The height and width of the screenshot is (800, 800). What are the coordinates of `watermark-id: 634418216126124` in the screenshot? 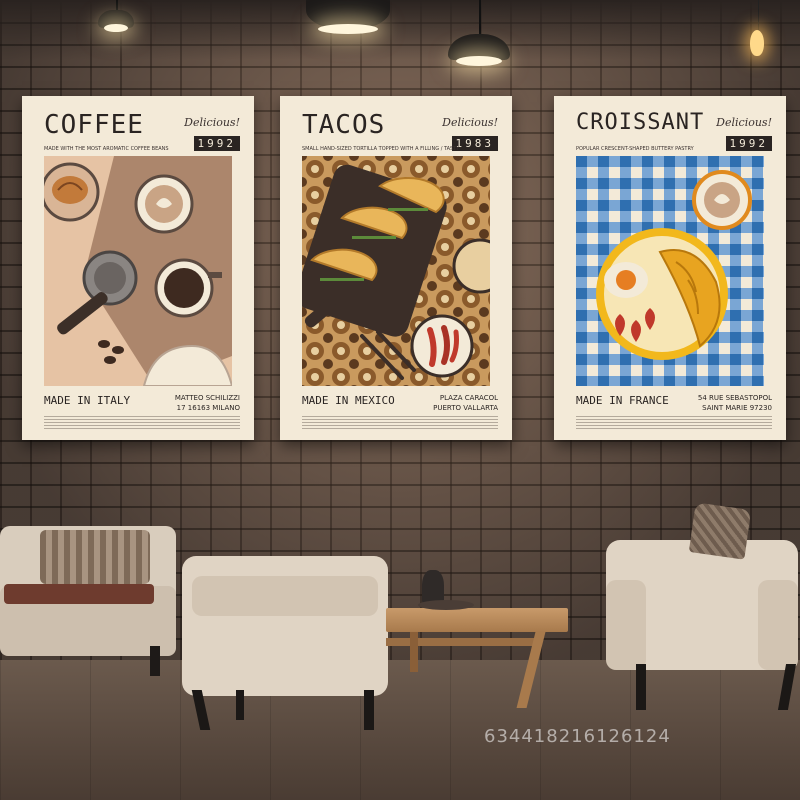 It's located at (577, 736).